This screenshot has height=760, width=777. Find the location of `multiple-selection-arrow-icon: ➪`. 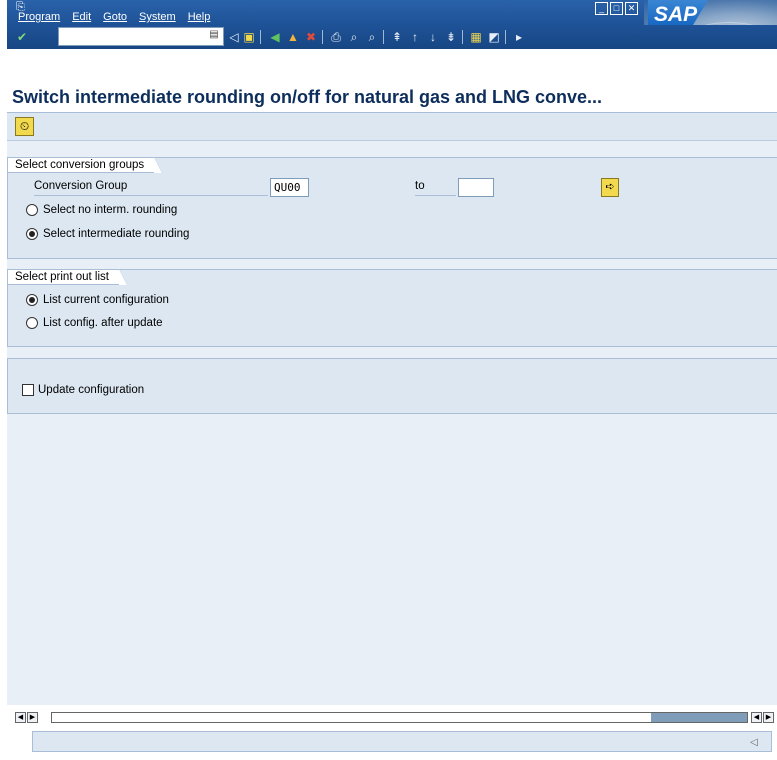

multiple-selection-arrow-icon: ➪ is located at coordinates (610, 187).